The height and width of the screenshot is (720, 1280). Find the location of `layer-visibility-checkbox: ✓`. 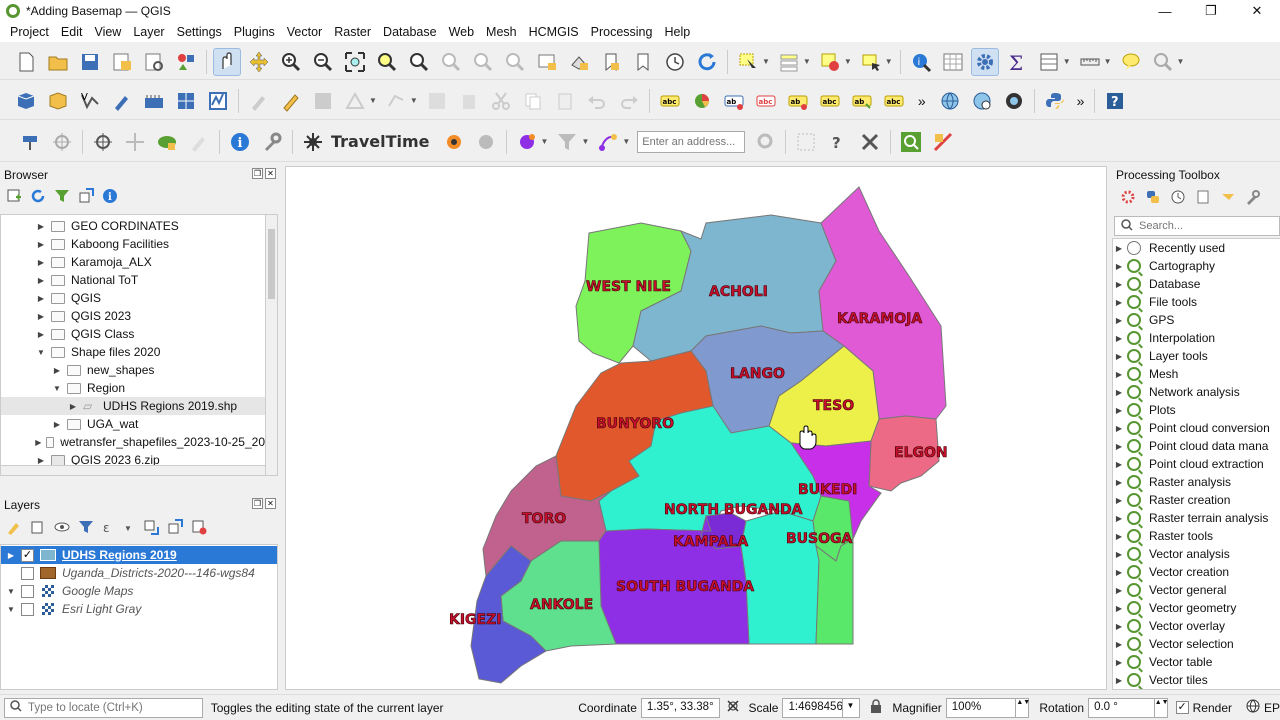

layer-visibility-checkbox: ✓ is located at coordinates (27, 555).